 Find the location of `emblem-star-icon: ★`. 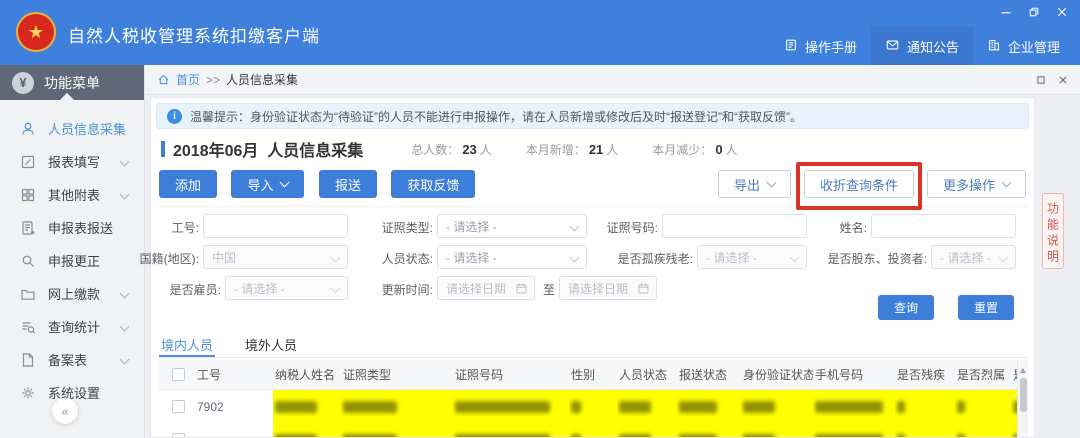

emblem-star-icon: ★ is located at coordinates (36, 31).